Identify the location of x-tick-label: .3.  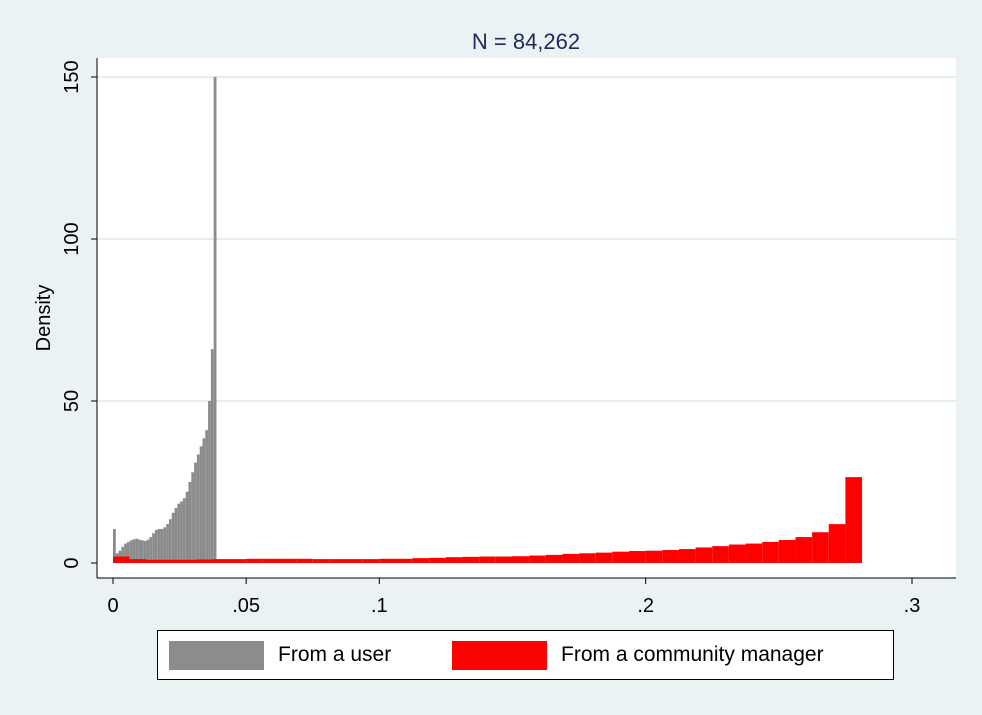
(912, 606).